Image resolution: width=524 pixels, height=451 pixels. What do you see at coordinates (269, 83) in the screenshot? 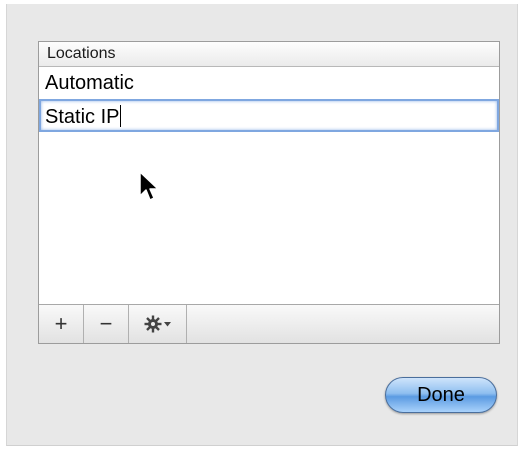
I see `location-row-automatic: Automatic` at bounding box center [269, 83].